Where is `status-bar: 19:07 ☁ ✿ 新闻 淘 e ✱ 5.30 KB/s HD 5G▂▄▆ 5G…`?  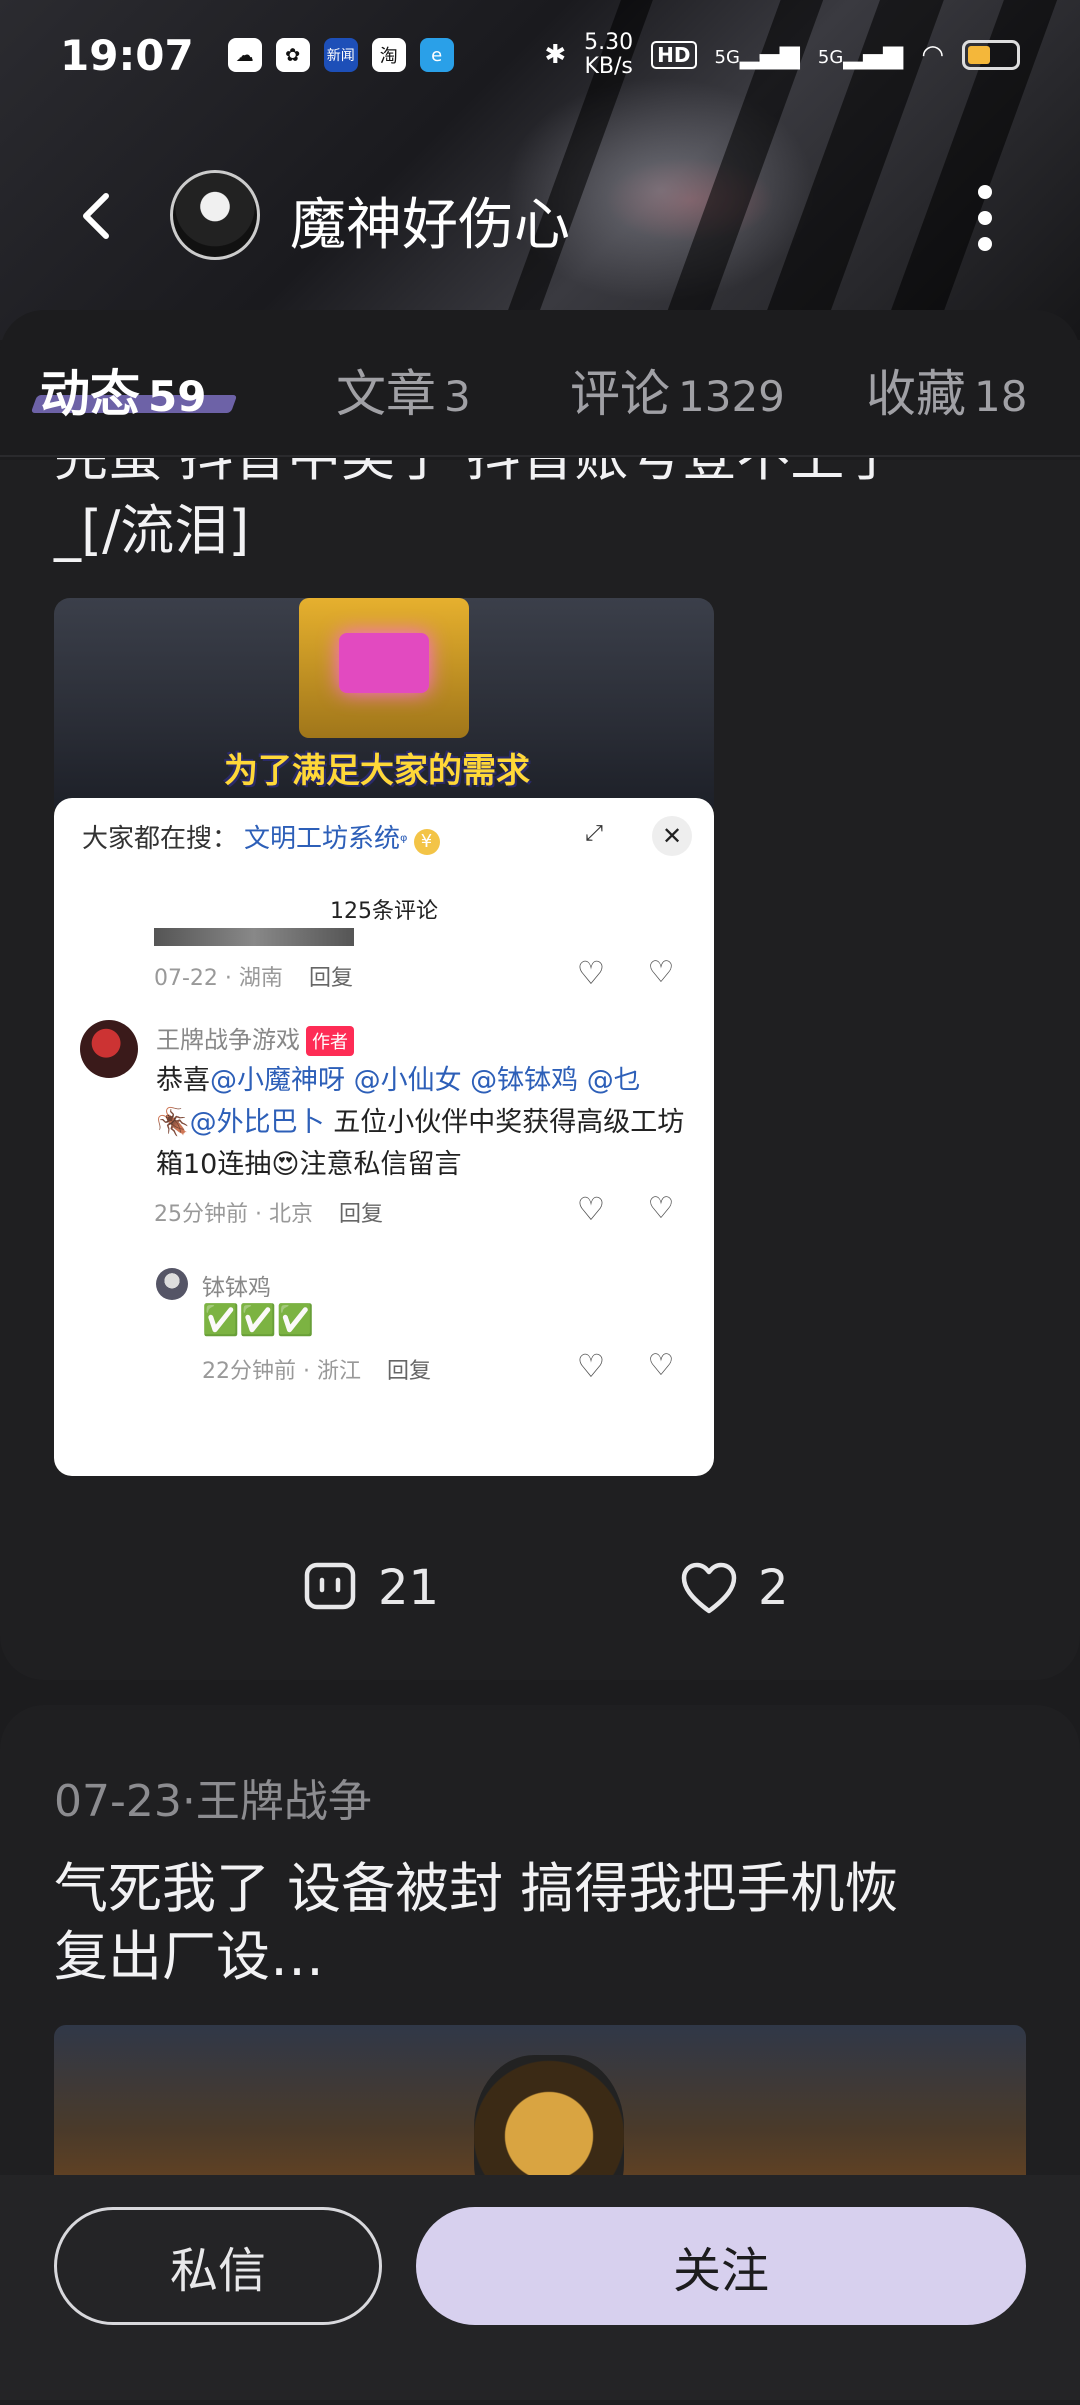
status-bar: 19:07 ☁ ✿ 新闻 淘 e ✱ 5.30 KB/s HD 5G▂▄▆ 5G… is located at coordinates (540, 55).